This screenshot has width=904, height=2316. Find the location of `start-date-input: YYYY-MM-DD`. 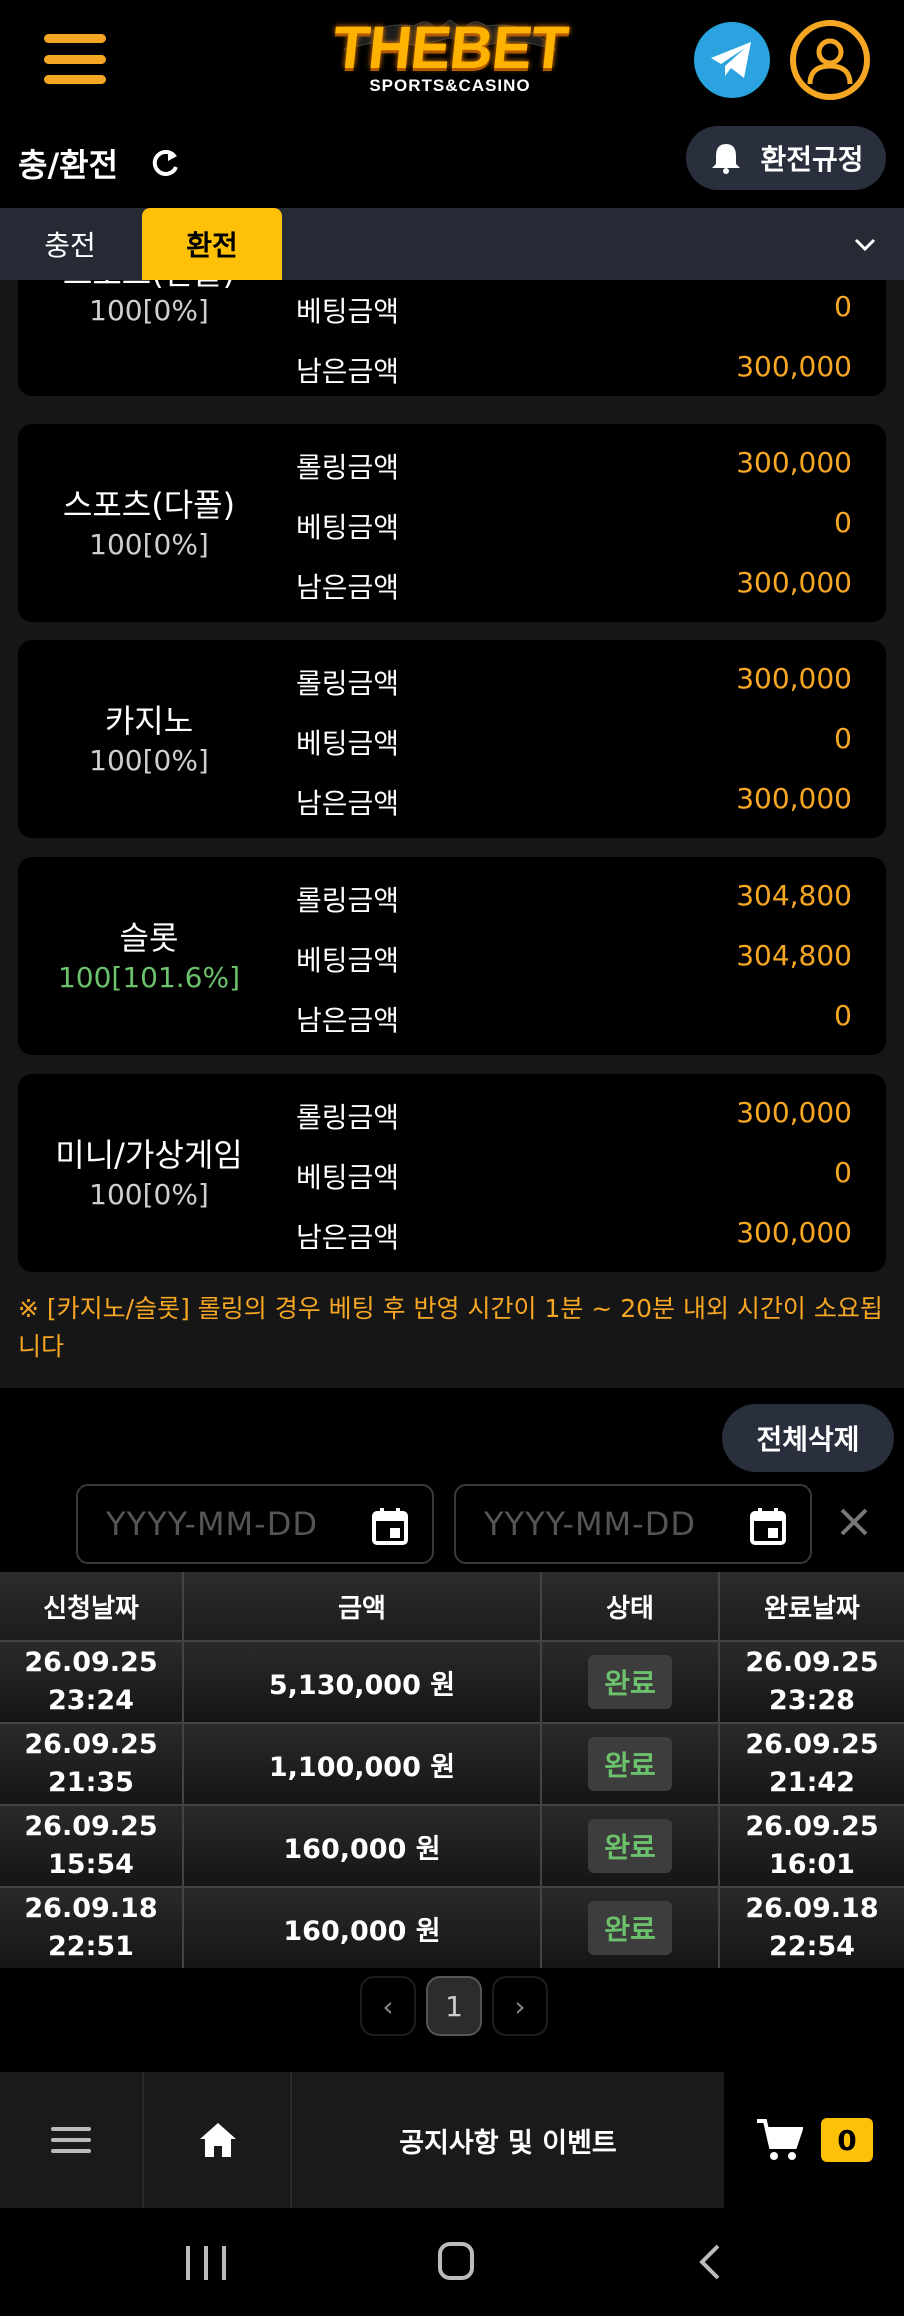

start-date-input: YYYY-MM-DD is located at coordinates (255, 1524).